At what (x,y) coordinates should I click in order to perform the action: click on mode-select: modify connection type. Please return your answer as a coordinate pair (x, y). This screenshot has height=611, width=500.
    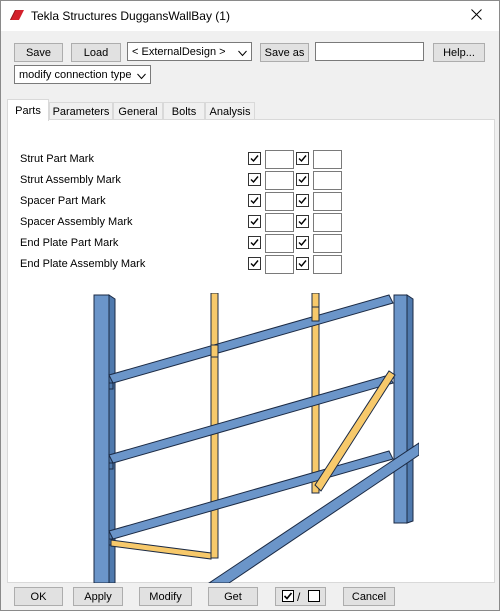
    Looking at the image, I should click on (82, 74).